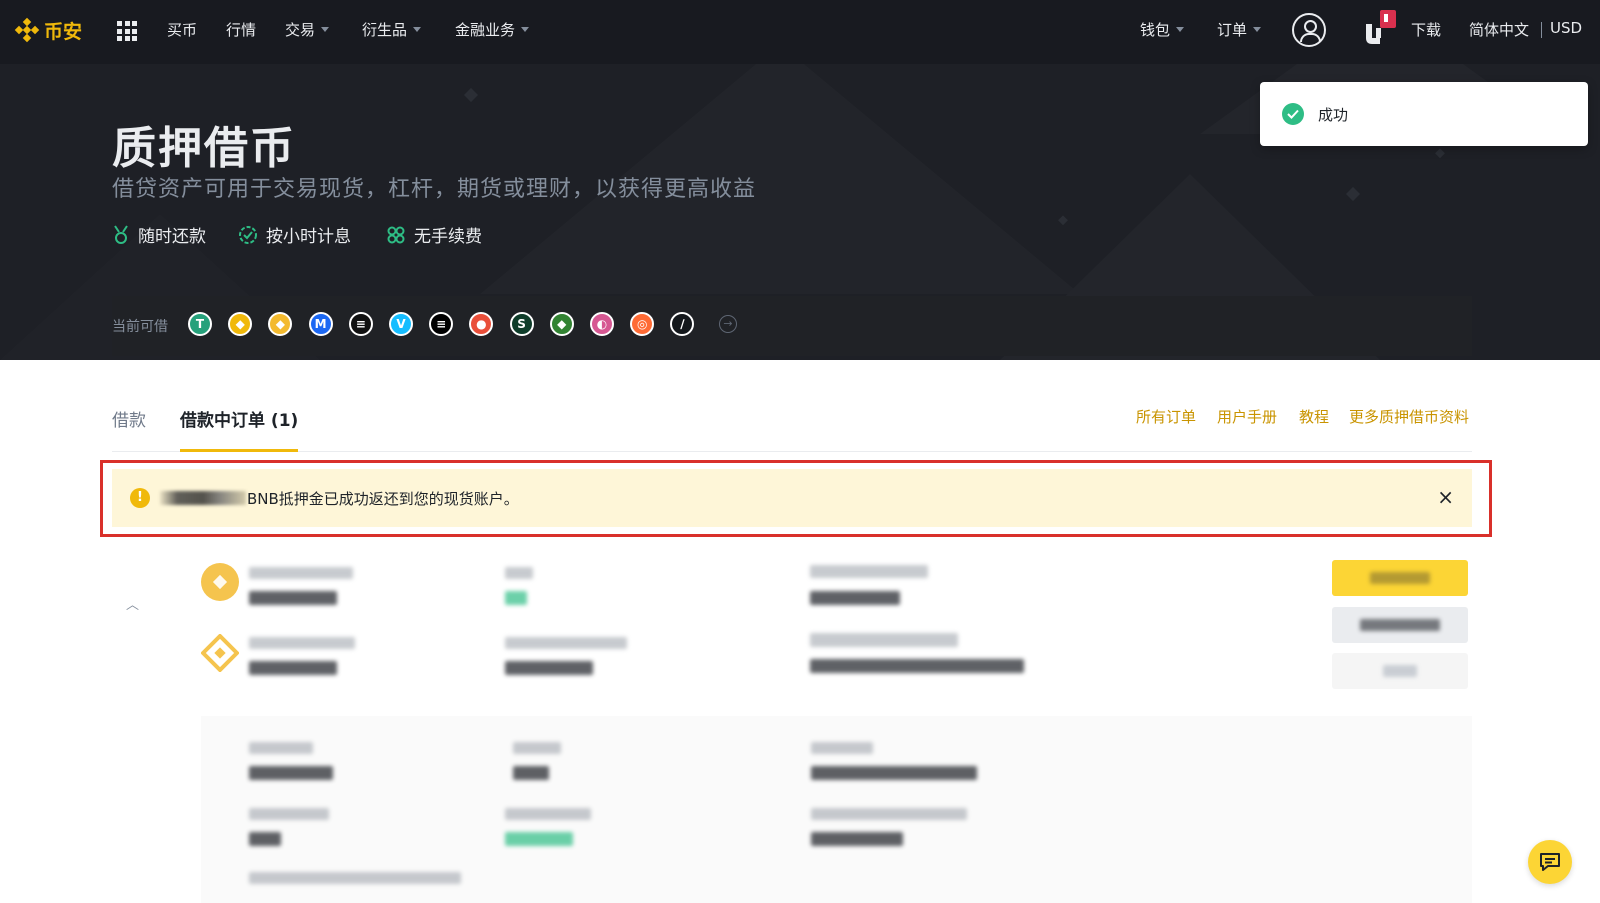 The image size is (1600, 903). What do you see at coordinates (602, 324) in the screenshot?
I see `sushi-coin-icon: ◐` at bounding box center [602, 324].